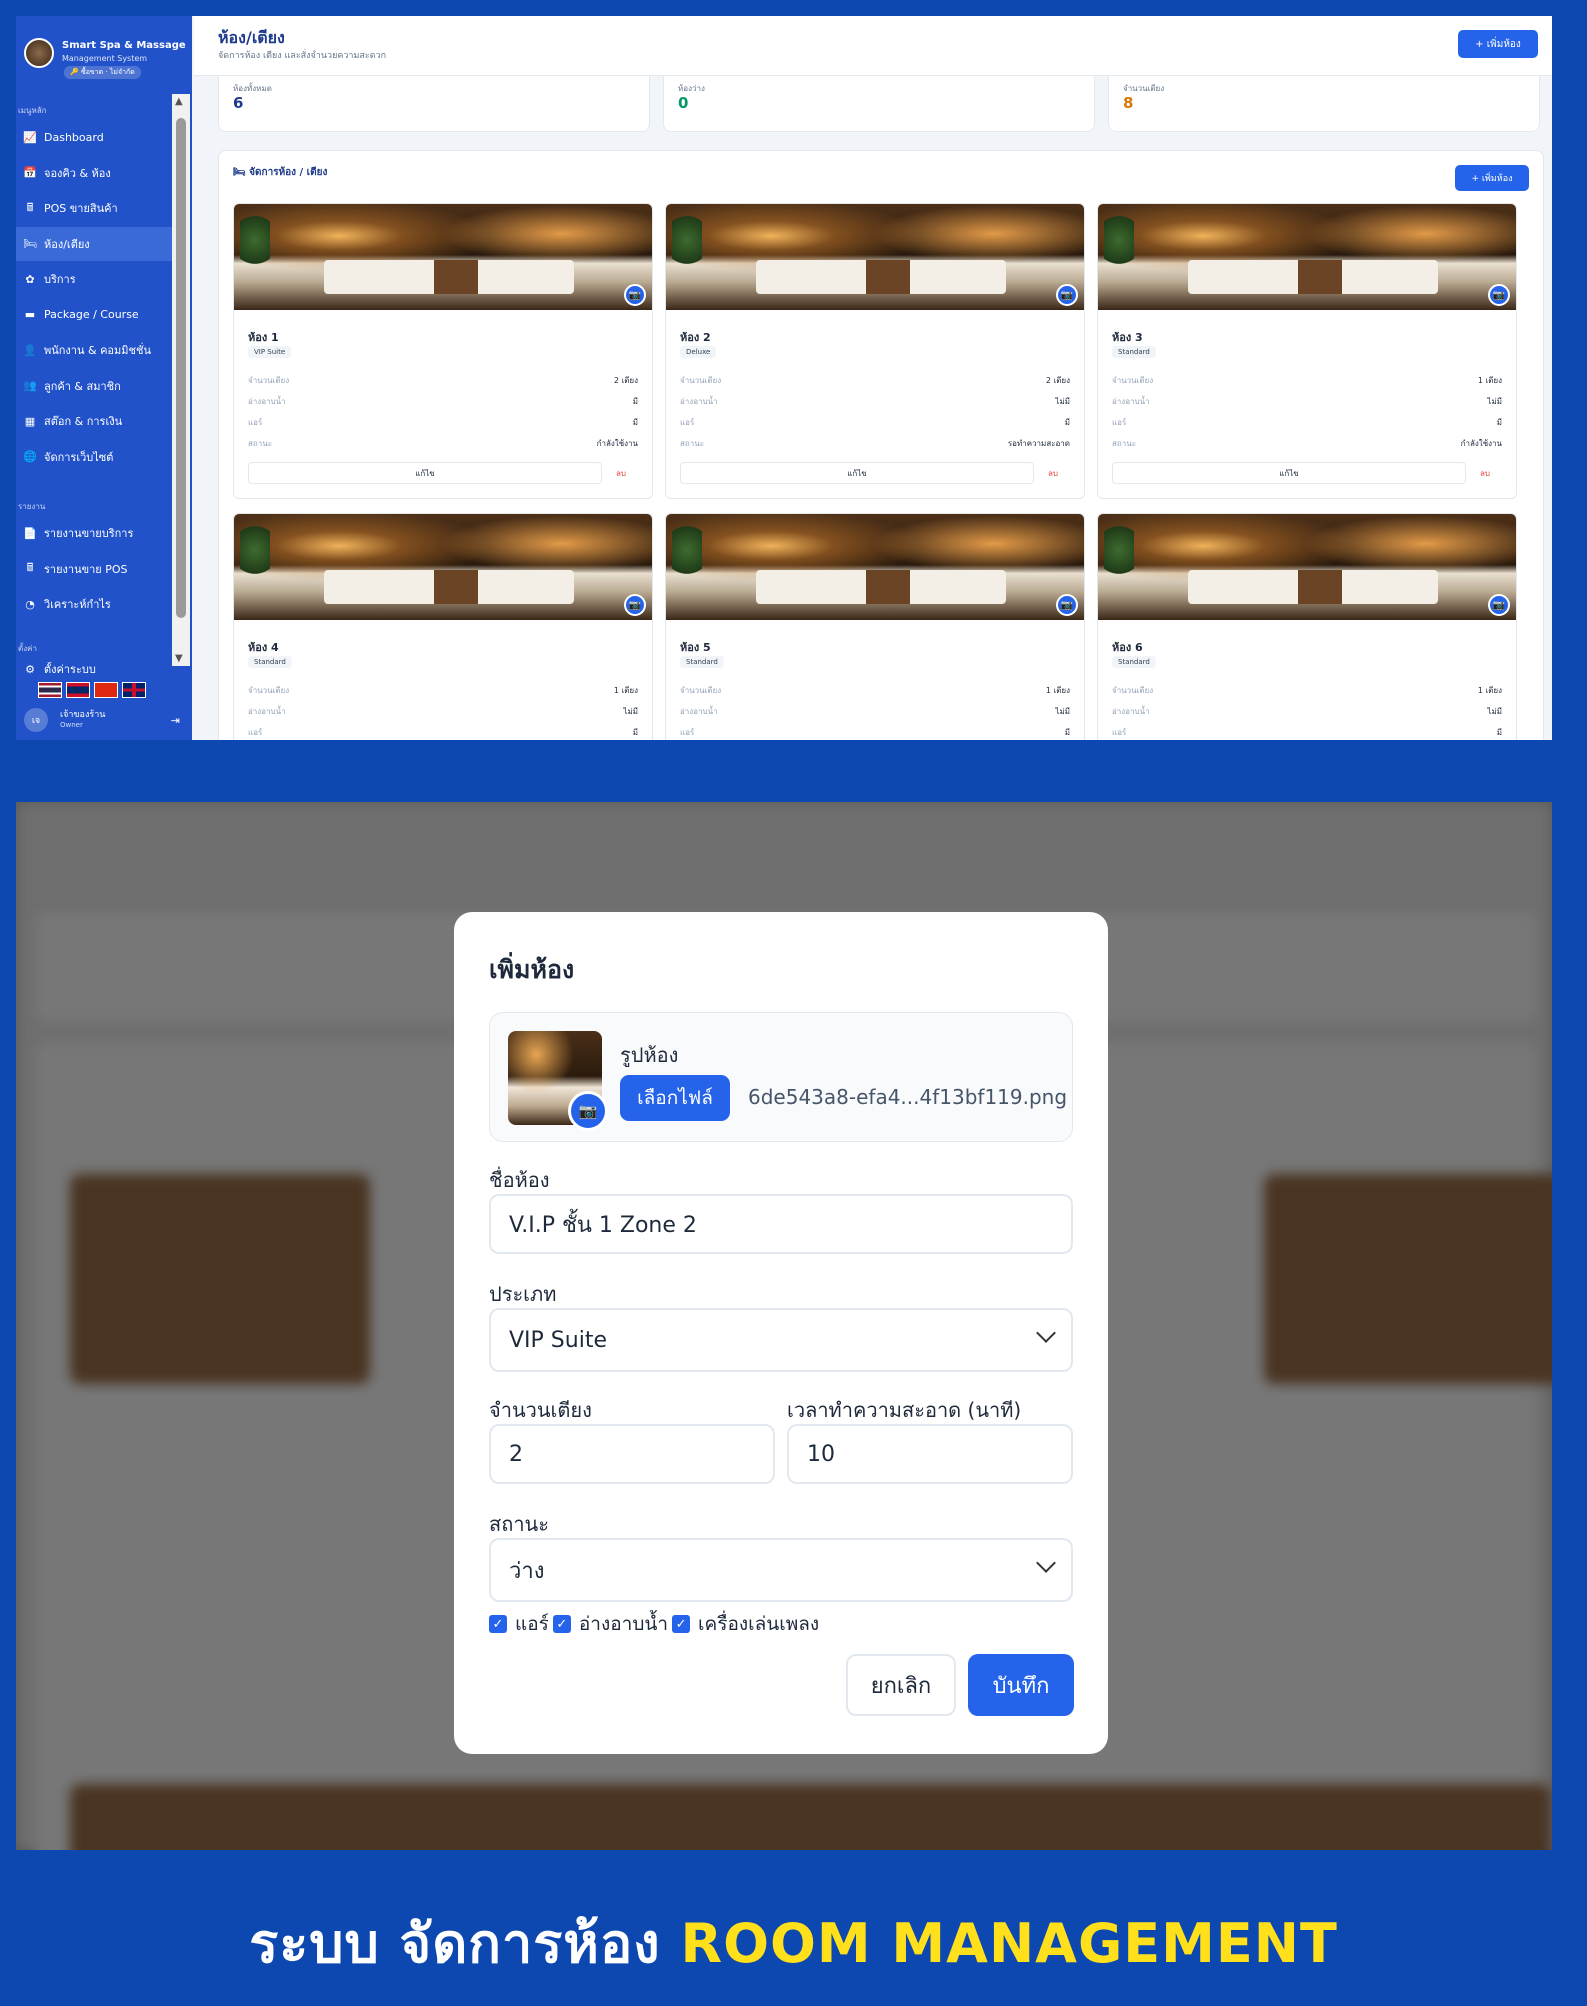  I want to click on sidebar-item-4: ✿ บริการ, so click(94, 279).